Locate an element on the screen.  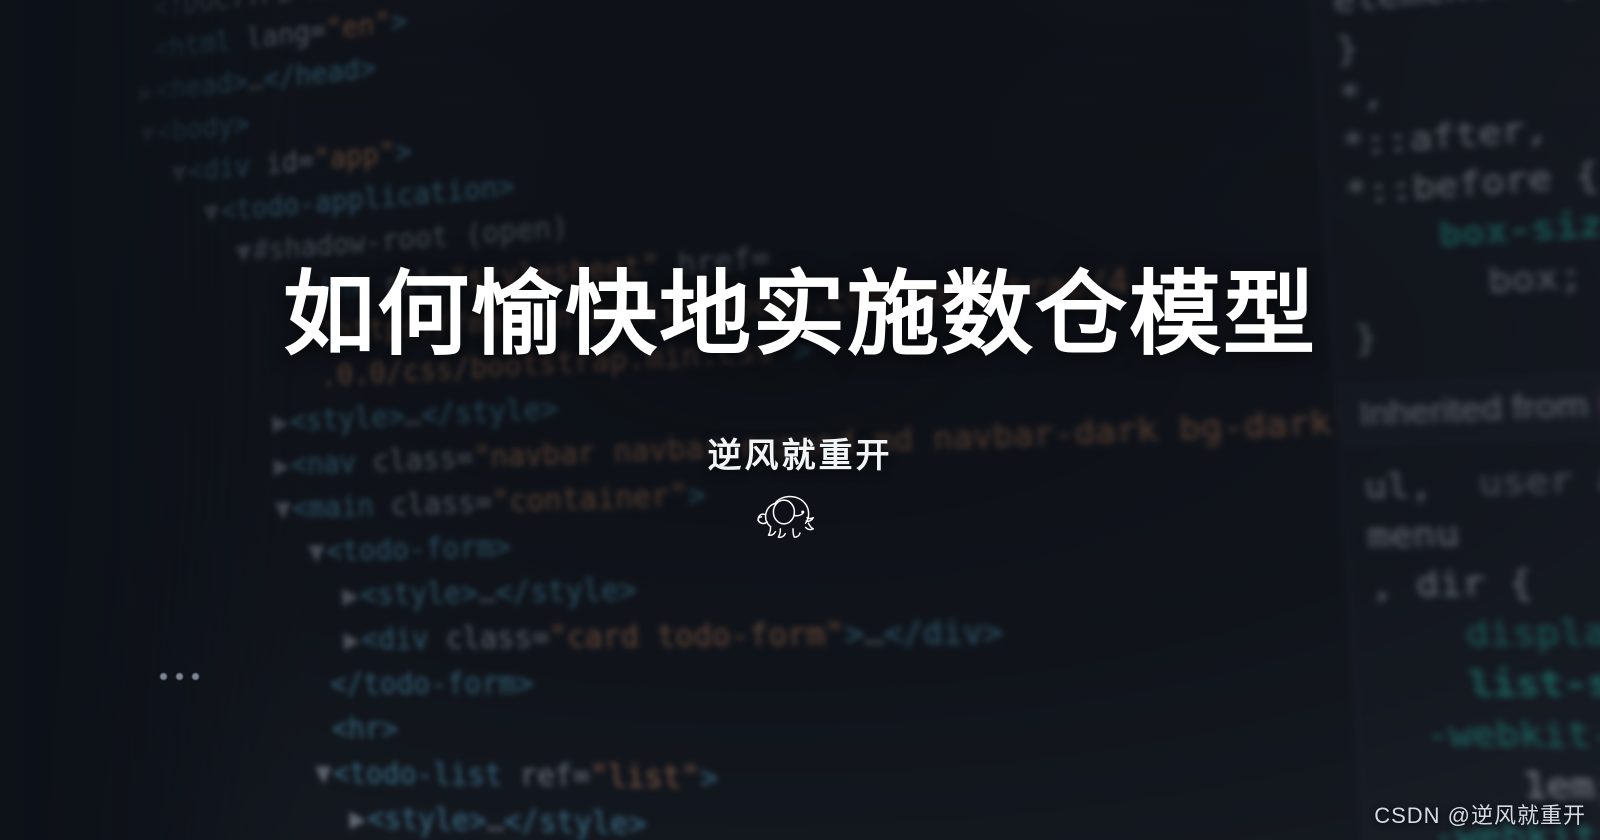
ellipsis-dots-icon is located at coordinates (179, 676).